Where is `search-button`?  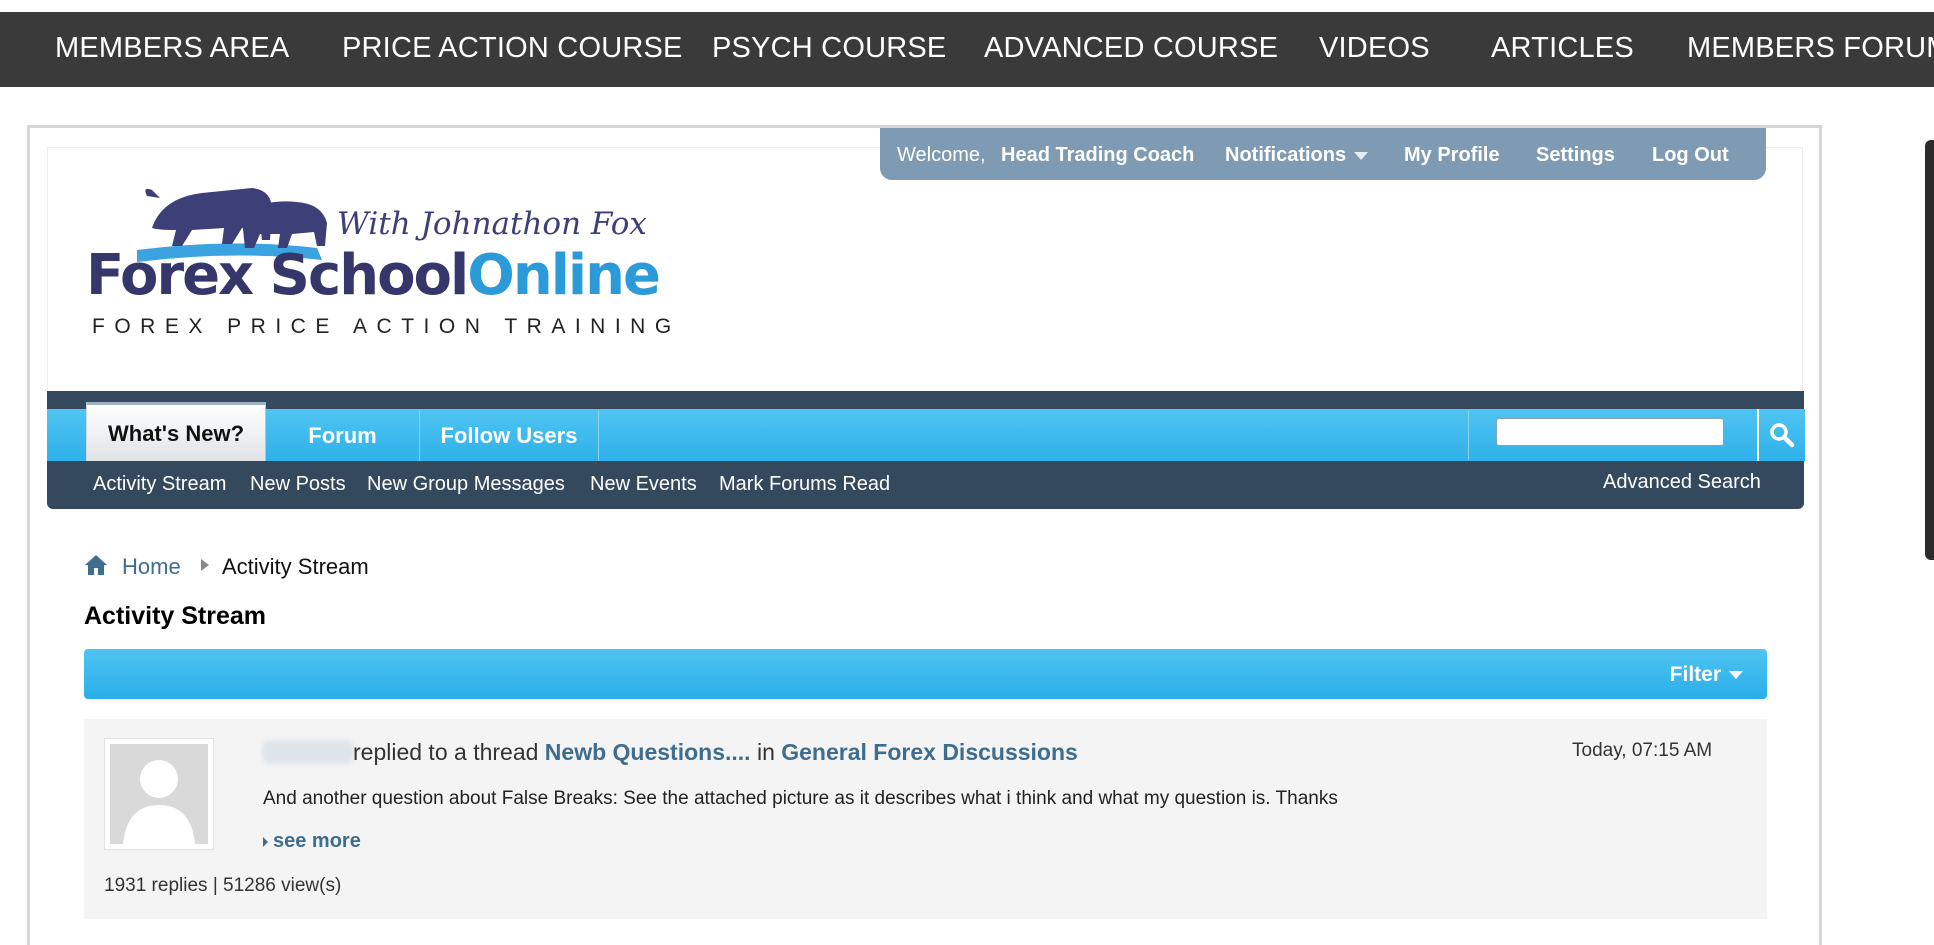
search-button is located at coordinates (1781, 435).